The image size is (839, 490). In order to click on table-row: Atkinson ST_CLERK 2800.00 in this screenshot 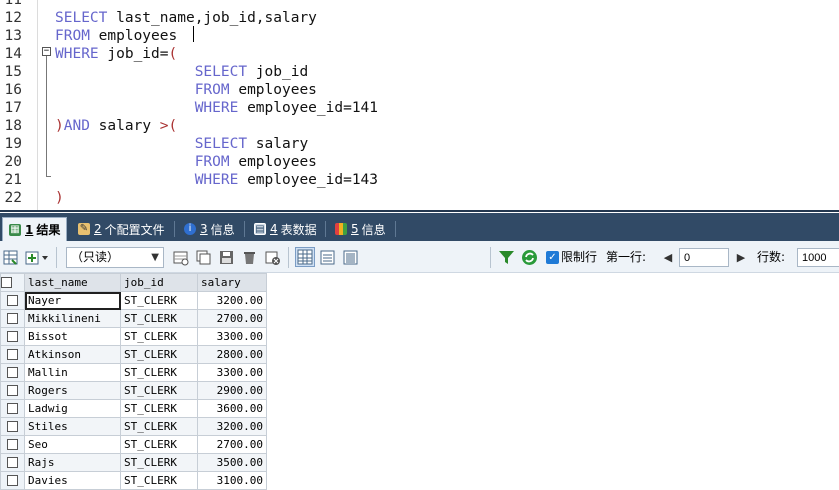, I will do `click(133, 354)`.